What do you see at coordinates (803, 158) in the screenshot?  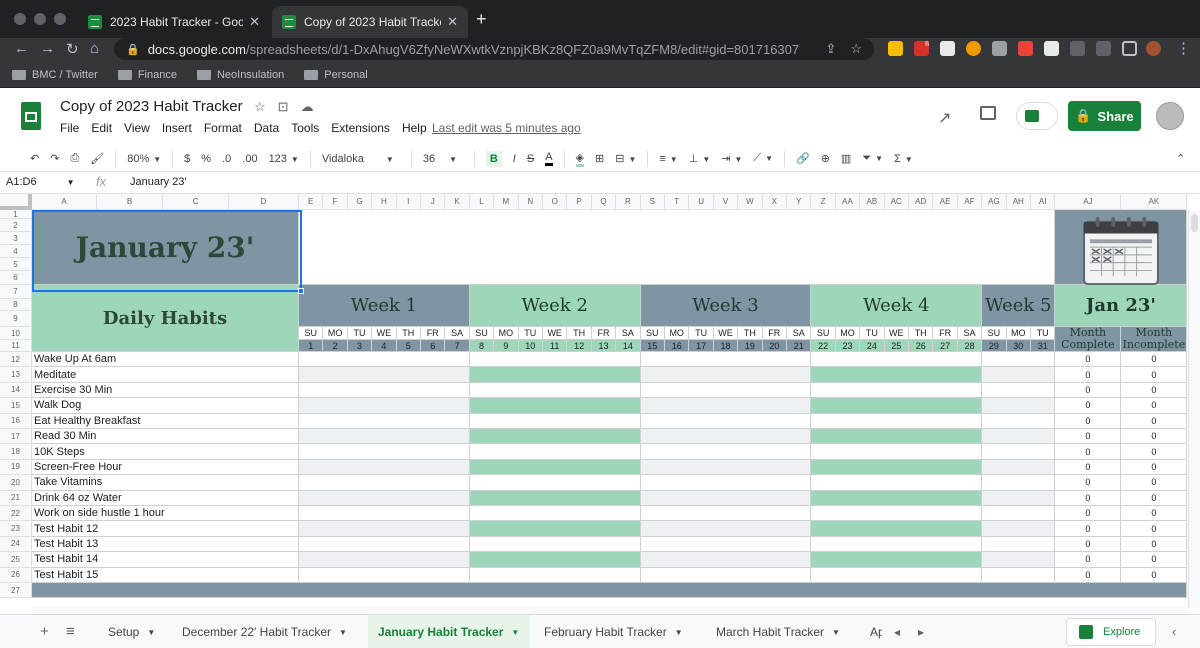 I see `insert-link-icon: 🔗` at bounding box center [803, 158].